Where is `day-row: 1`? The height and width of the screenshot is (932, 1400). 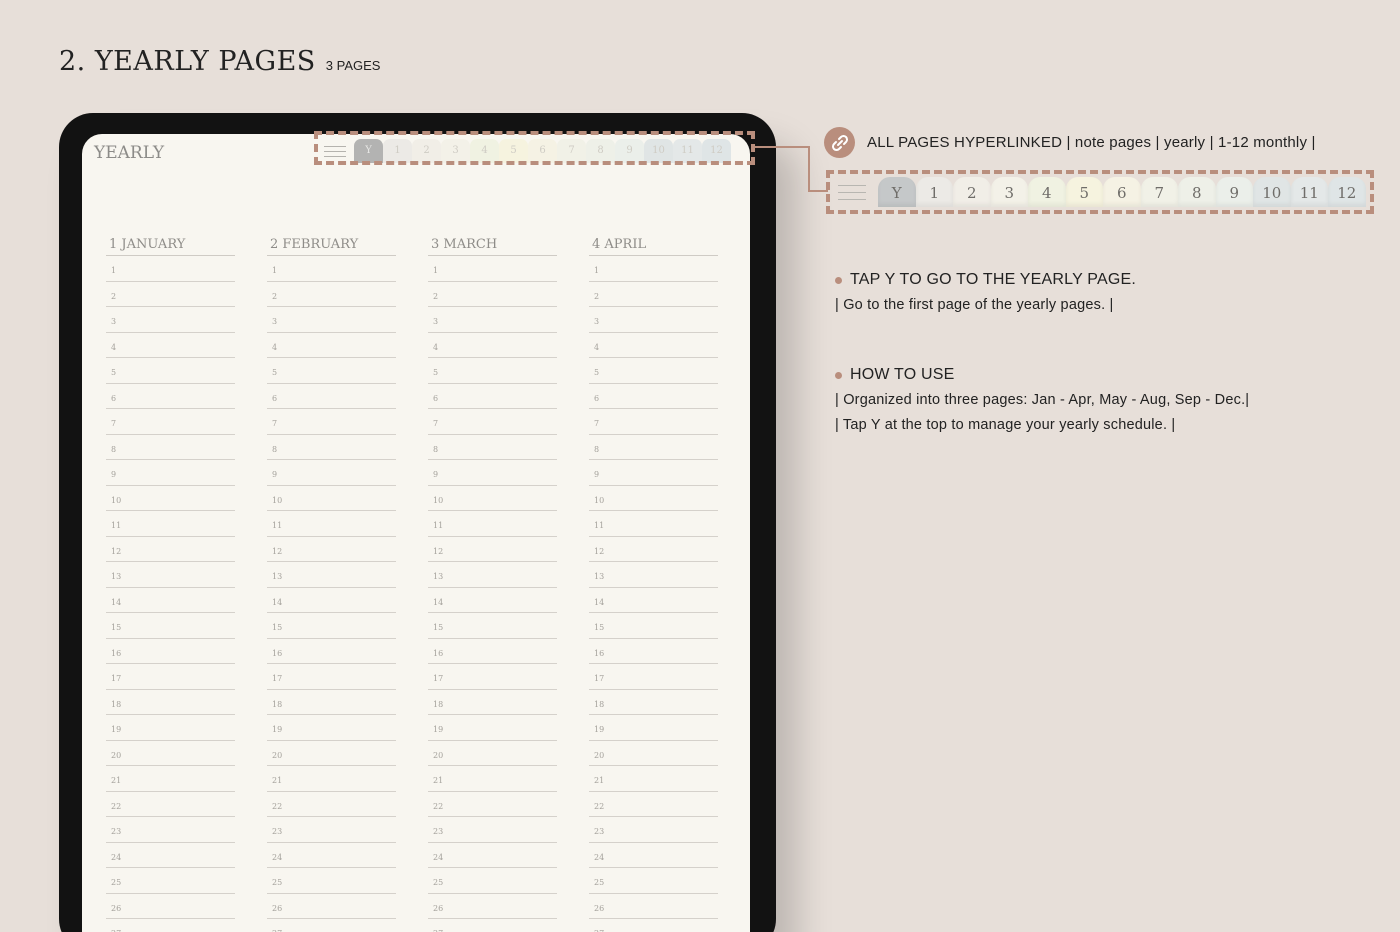 day-row: 1 is located at coordinates (331, 269).